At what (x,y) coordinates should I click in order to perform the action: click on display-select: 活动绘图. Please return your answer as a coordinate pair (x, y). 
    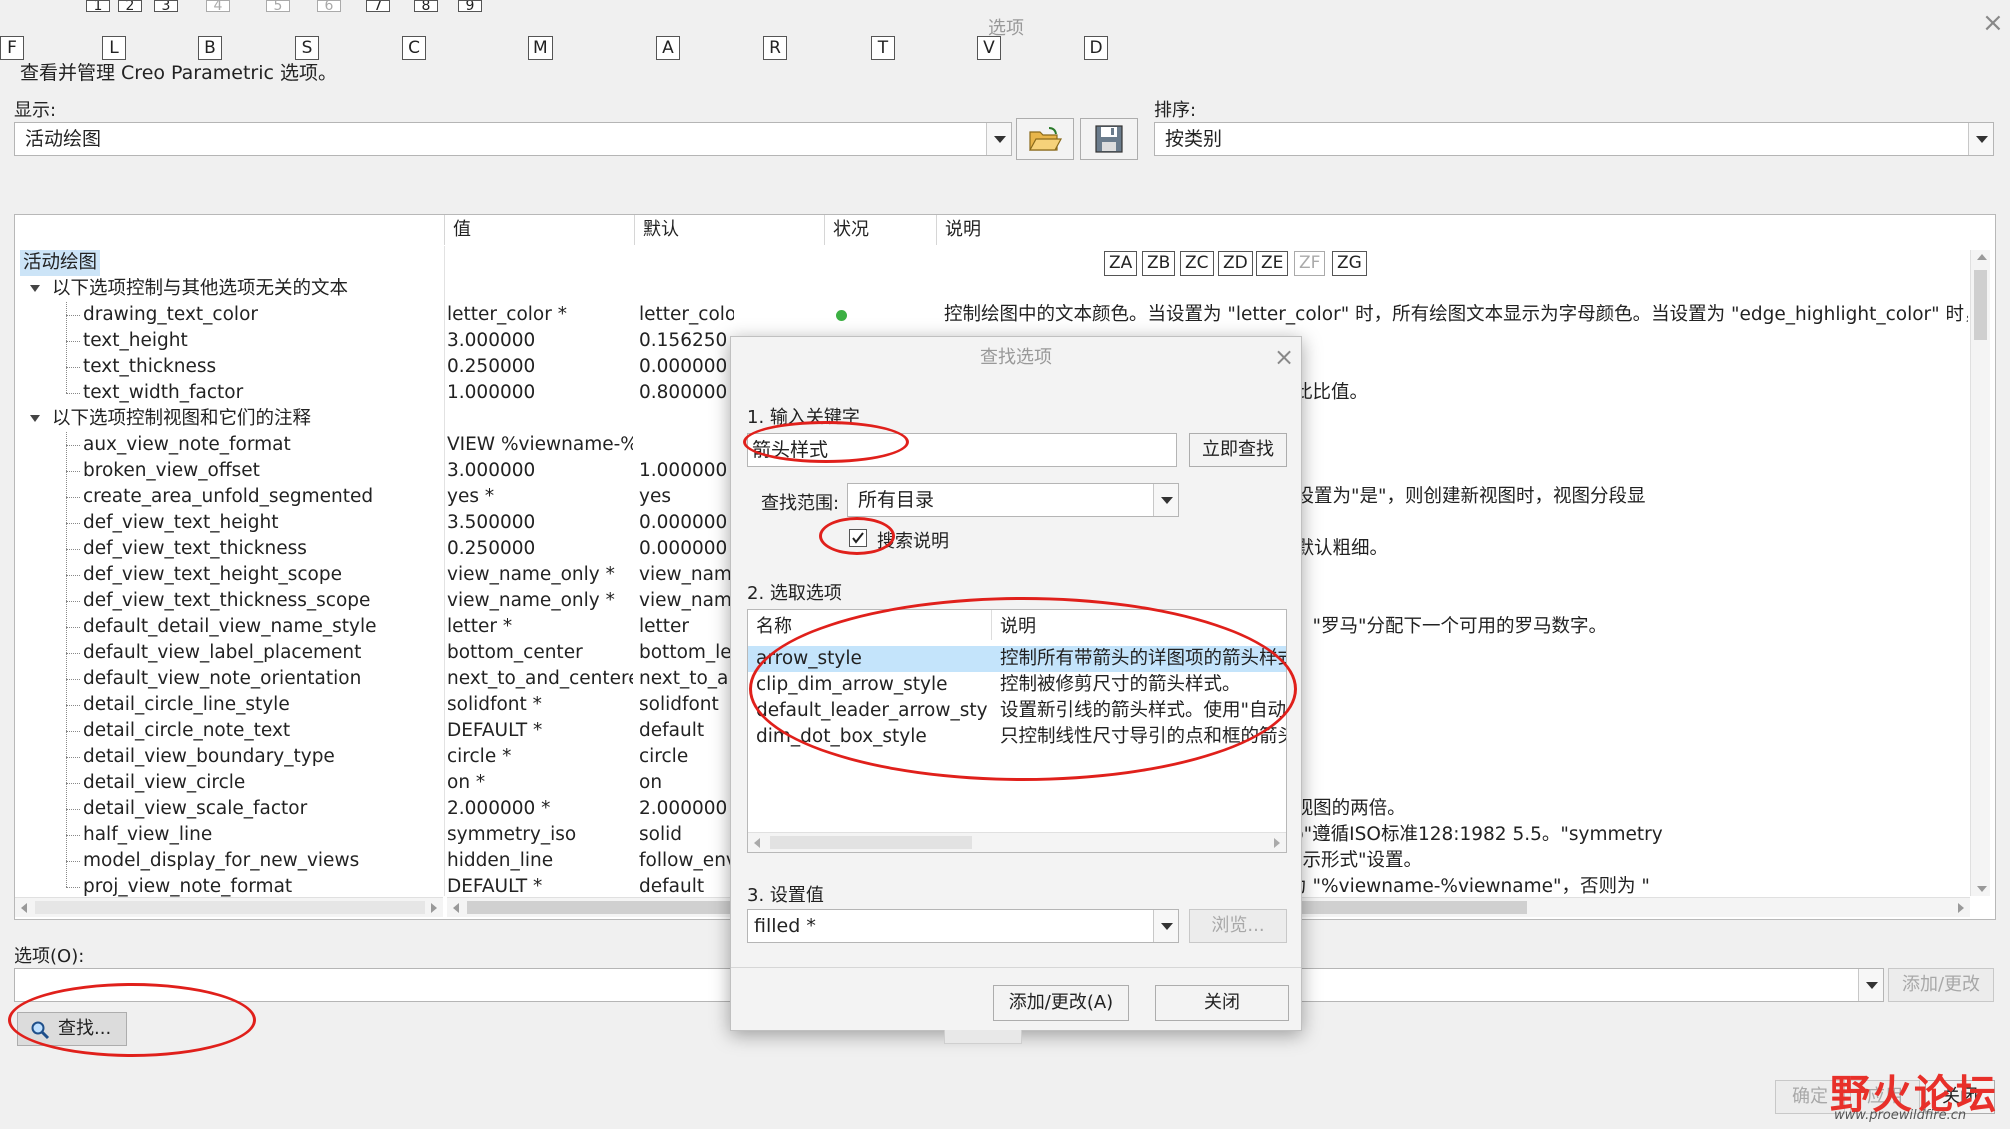
    Looking at the image, I should click on (513, 139).